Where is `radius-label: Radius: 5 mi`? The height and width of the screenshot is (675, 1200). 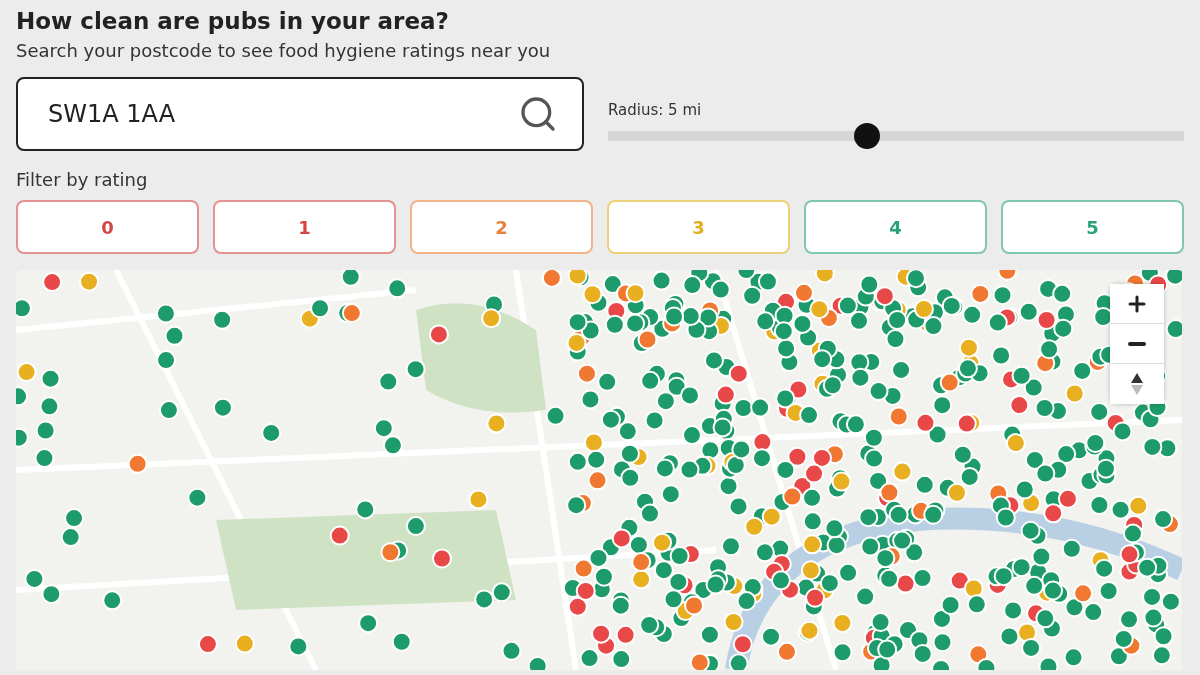
radius-label: Radius: 5 mi is located at coordinates (655, 110).